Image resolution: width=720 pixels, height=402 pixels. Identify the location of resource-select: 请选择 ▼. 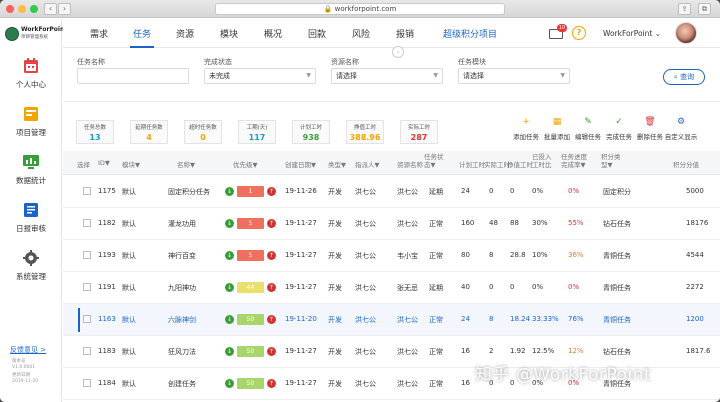
(387, 76).